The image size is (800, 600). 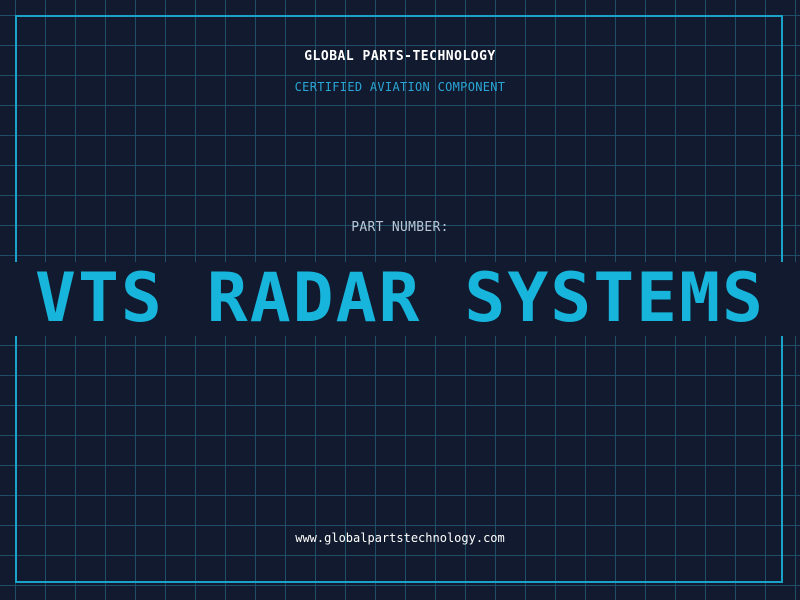 I want to click on part-number-label: PART NUMBER:, so click(x=400, y=227).